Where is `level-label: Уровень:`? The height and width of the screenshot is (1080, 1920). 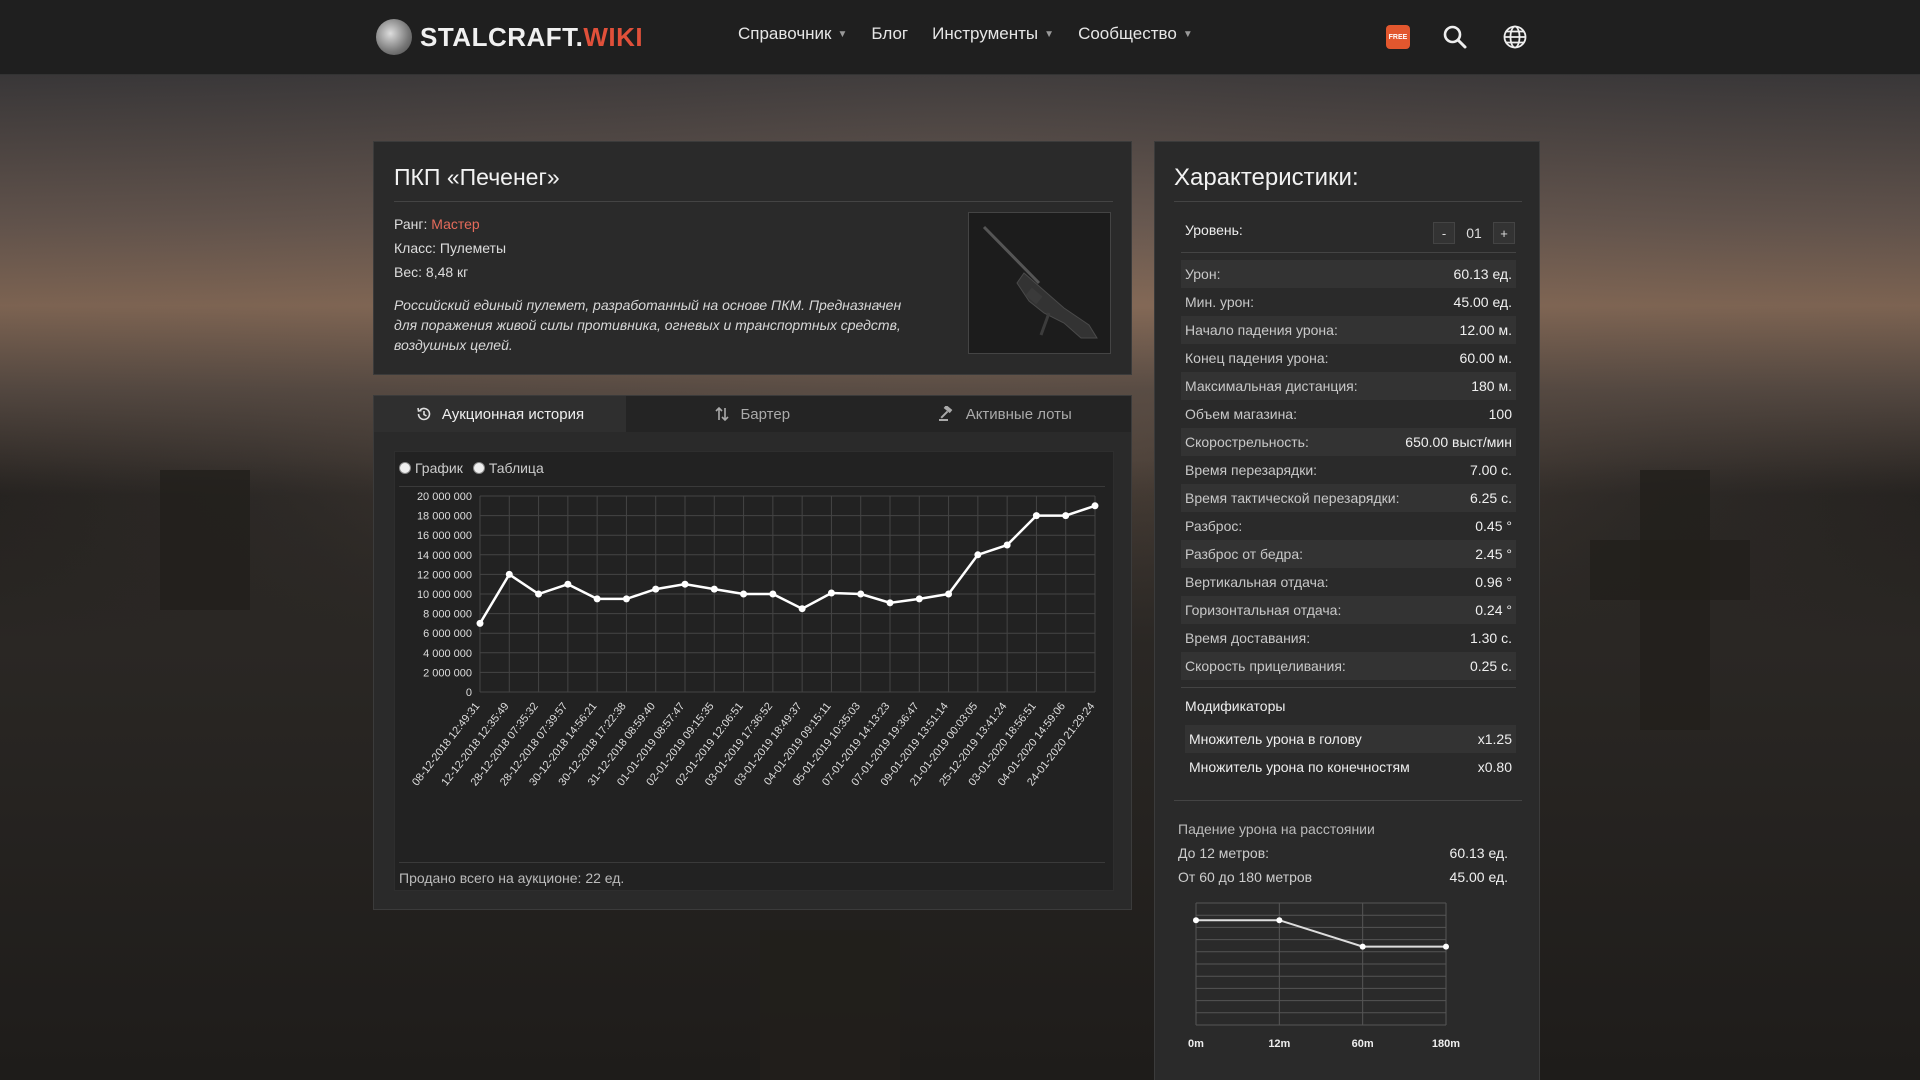
level-label: Уровень: is located at coordinates (1214, 230).